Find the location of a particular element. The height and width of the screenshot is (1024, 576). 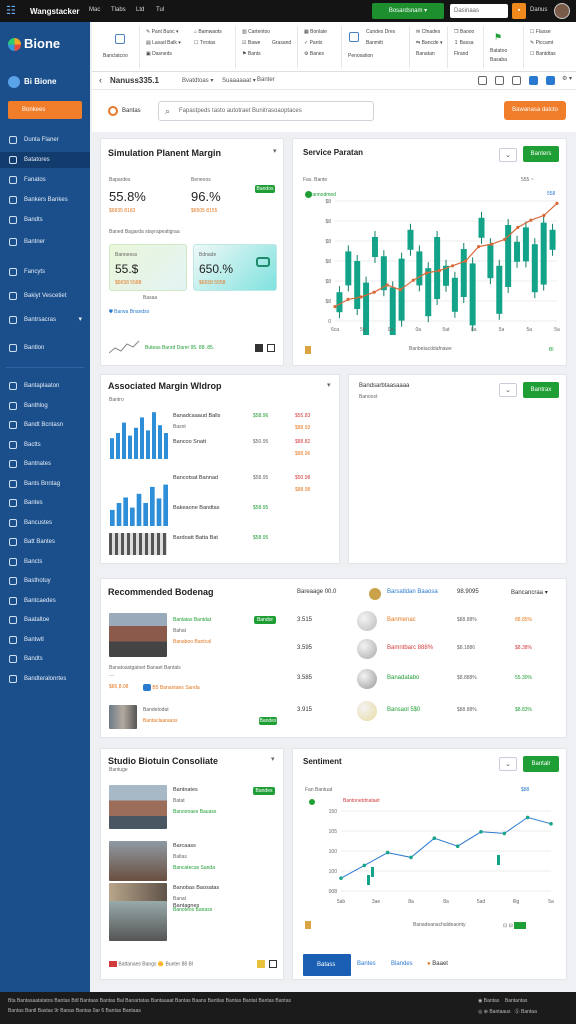

sidebar-item: Bantes is located at coordinates (45, 503).